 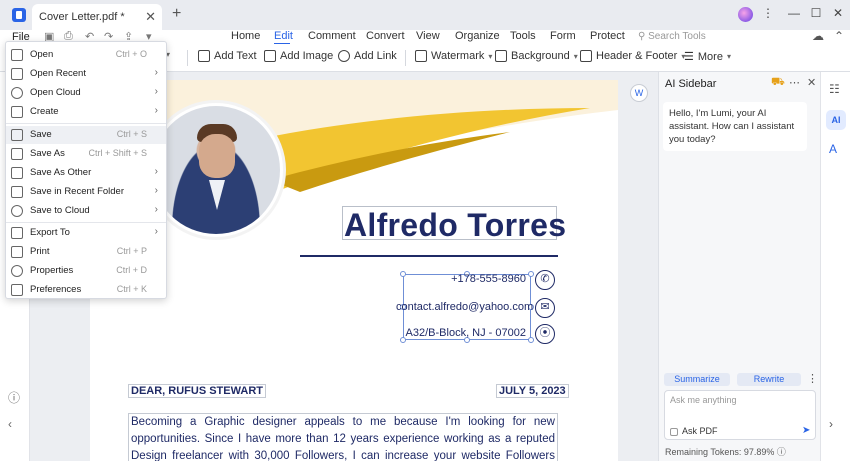 I want to click on menu-item-preferences: Preferences Ctrl + K, so click(x=86, y=290).